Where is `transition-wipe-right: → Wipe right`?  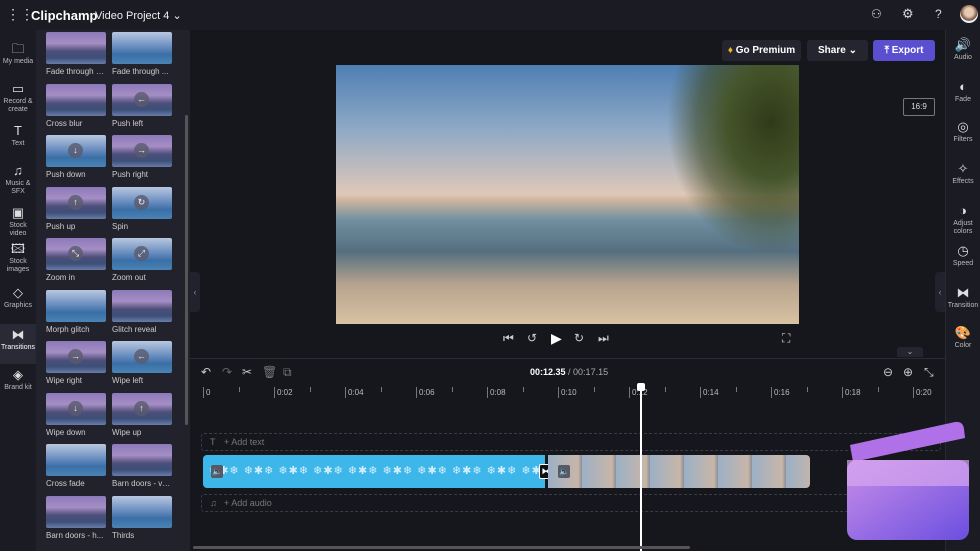
transition-wipe-right: → Wipe right is located at coordinates (76, 363).